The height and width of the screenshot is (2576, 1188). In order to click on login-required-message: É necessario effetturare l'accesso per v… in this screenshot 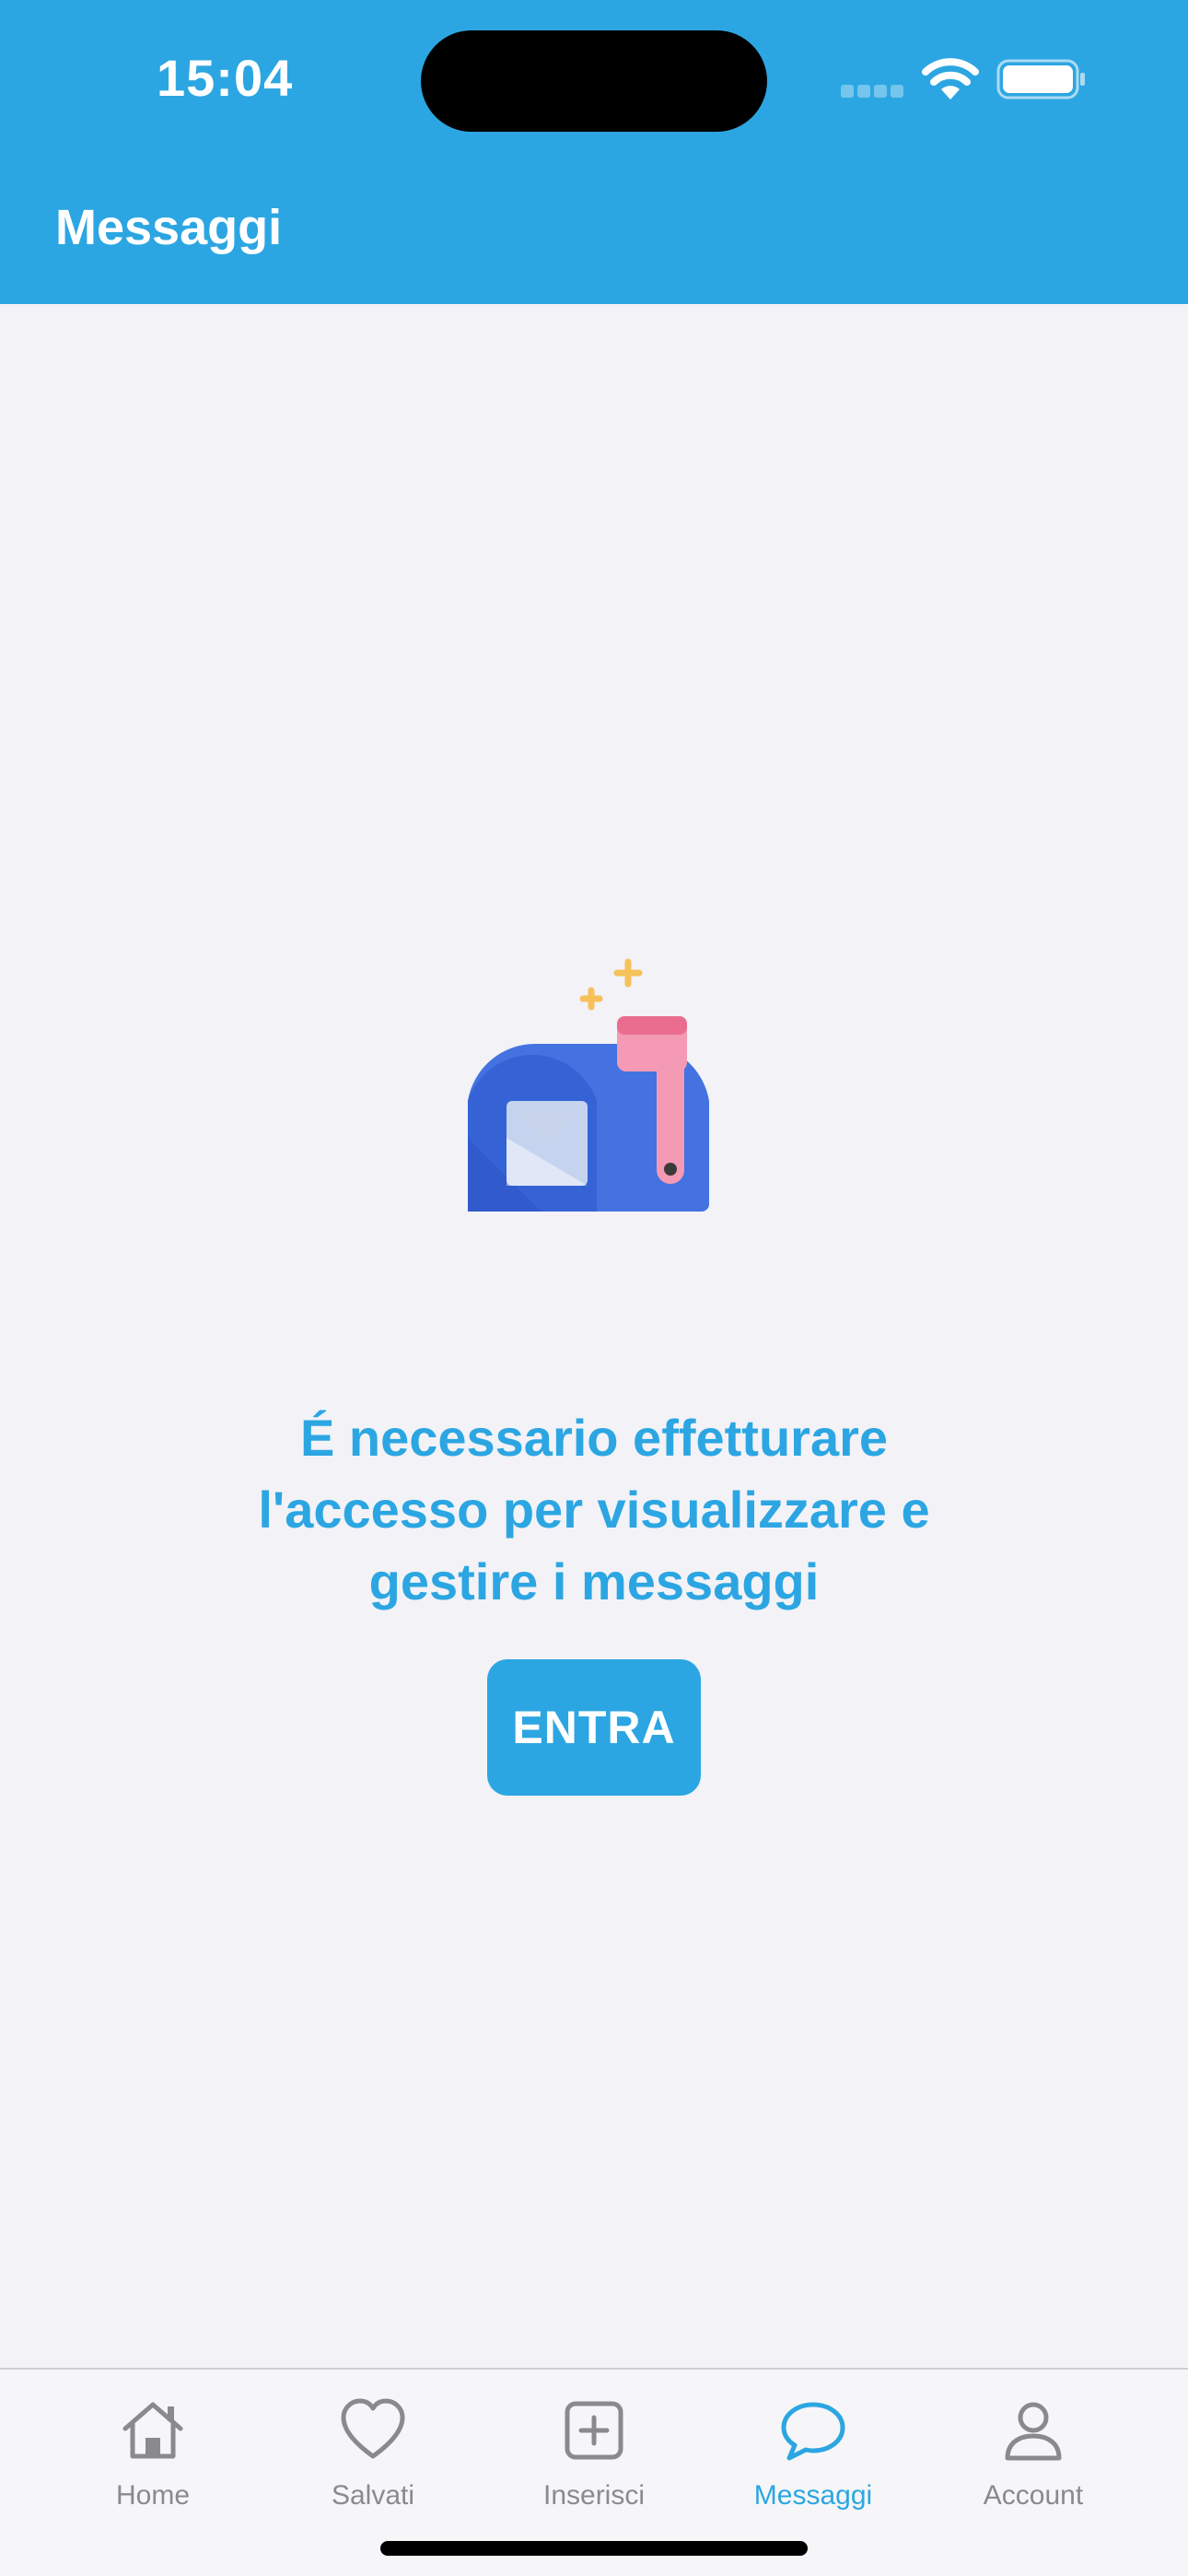, I will do `click(594, 1509)`.